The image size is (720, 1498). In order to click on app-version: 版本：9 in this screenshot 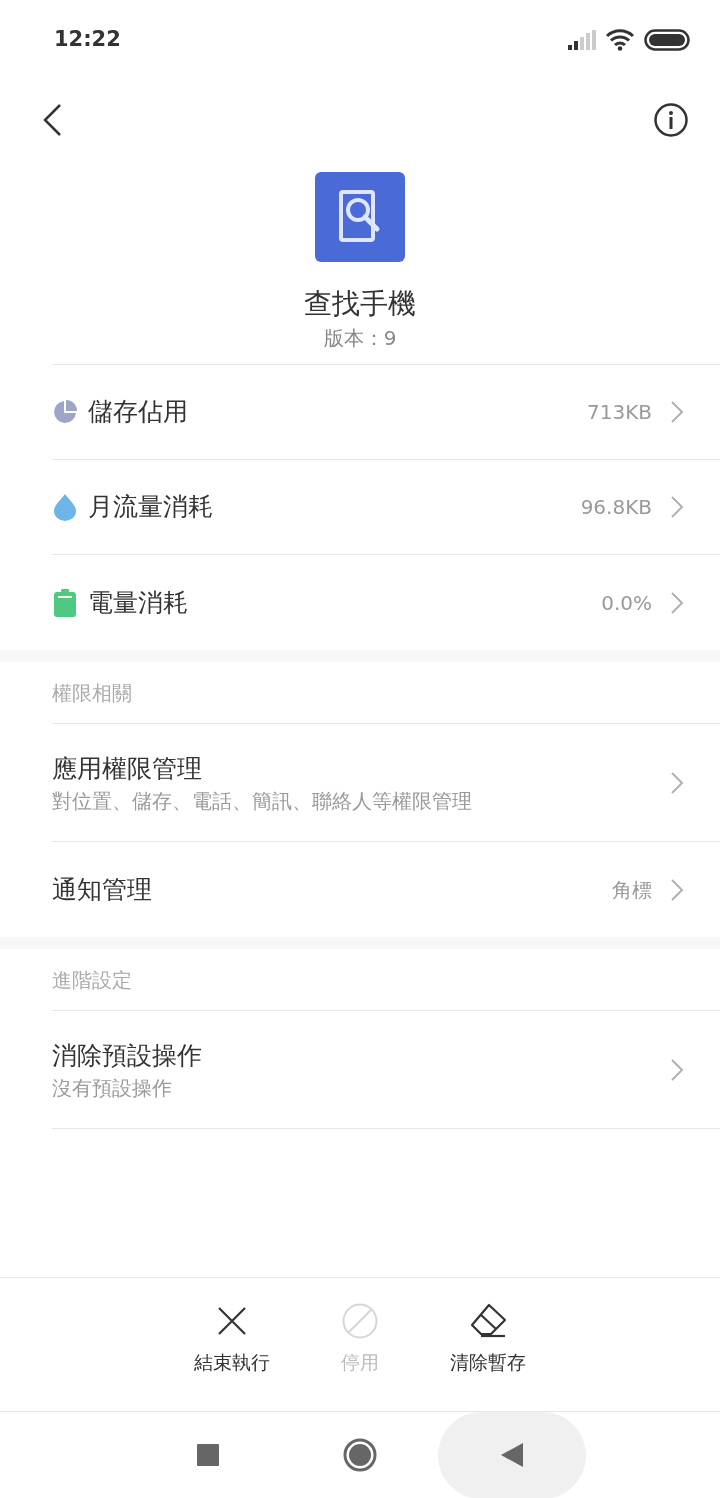, I will do `click(360, 338)`.